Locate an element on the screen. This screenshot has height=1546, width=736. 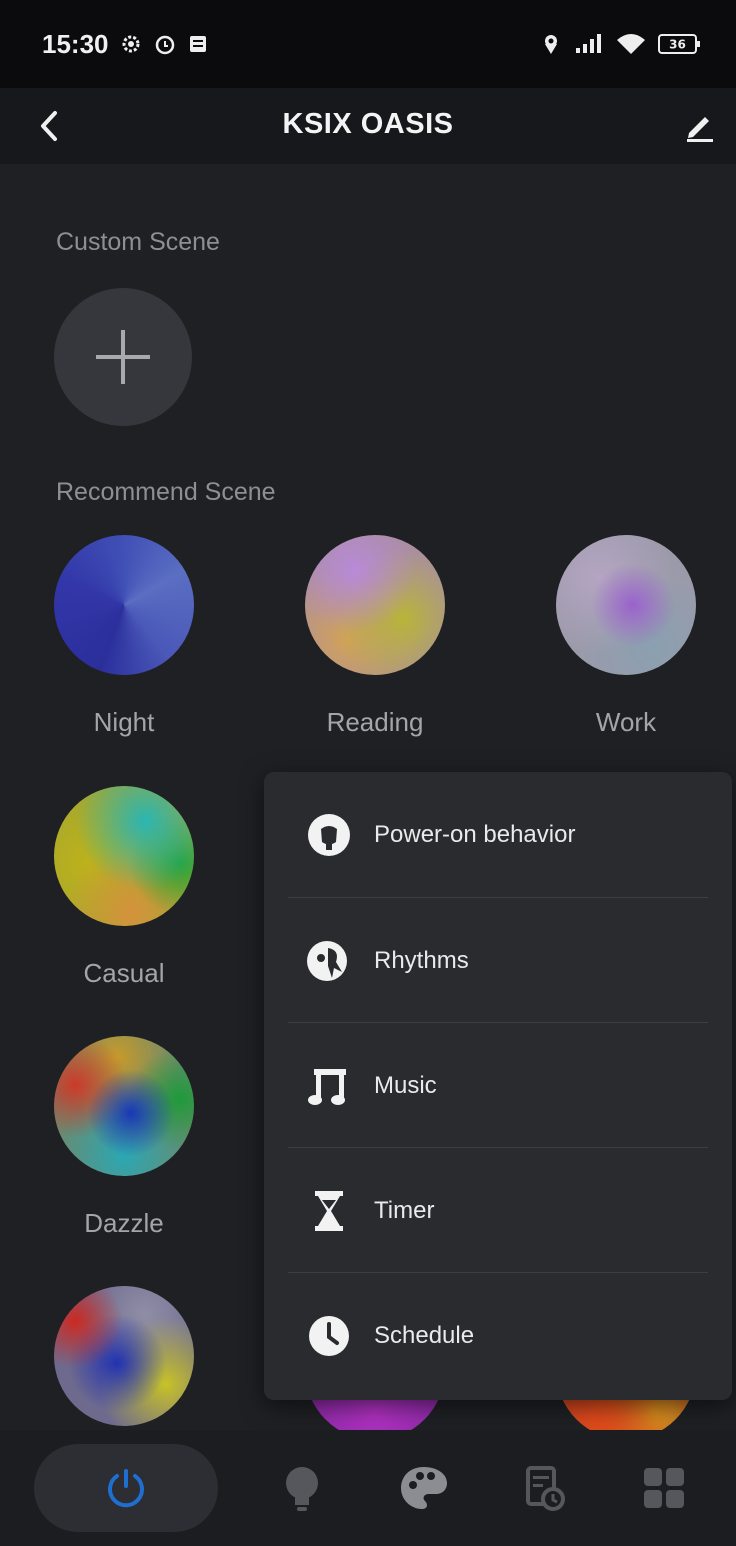
menu-item-label: Timer is located at coordinates (404, 1210).